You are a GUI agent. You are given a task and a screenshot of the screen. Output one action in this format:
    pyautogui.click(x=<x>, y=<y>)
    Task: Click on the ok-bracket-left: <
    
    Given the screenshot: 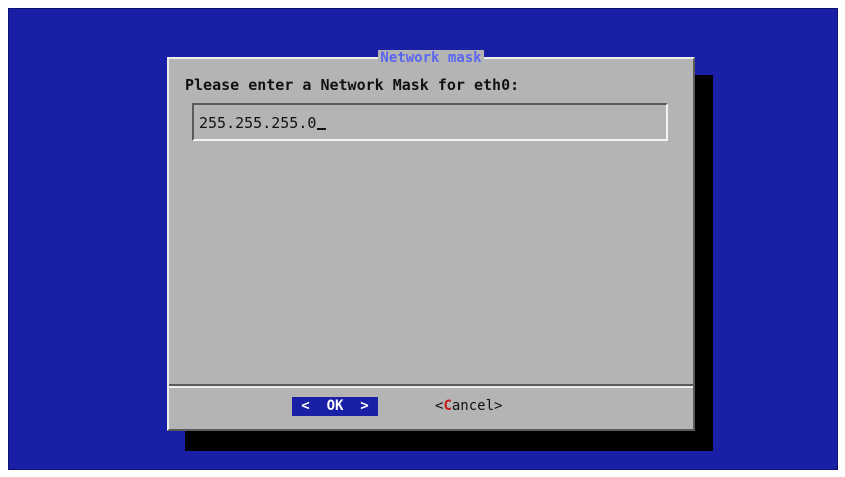 What is the action you would take?
    pyautogui.click(x=305, y=406)
    